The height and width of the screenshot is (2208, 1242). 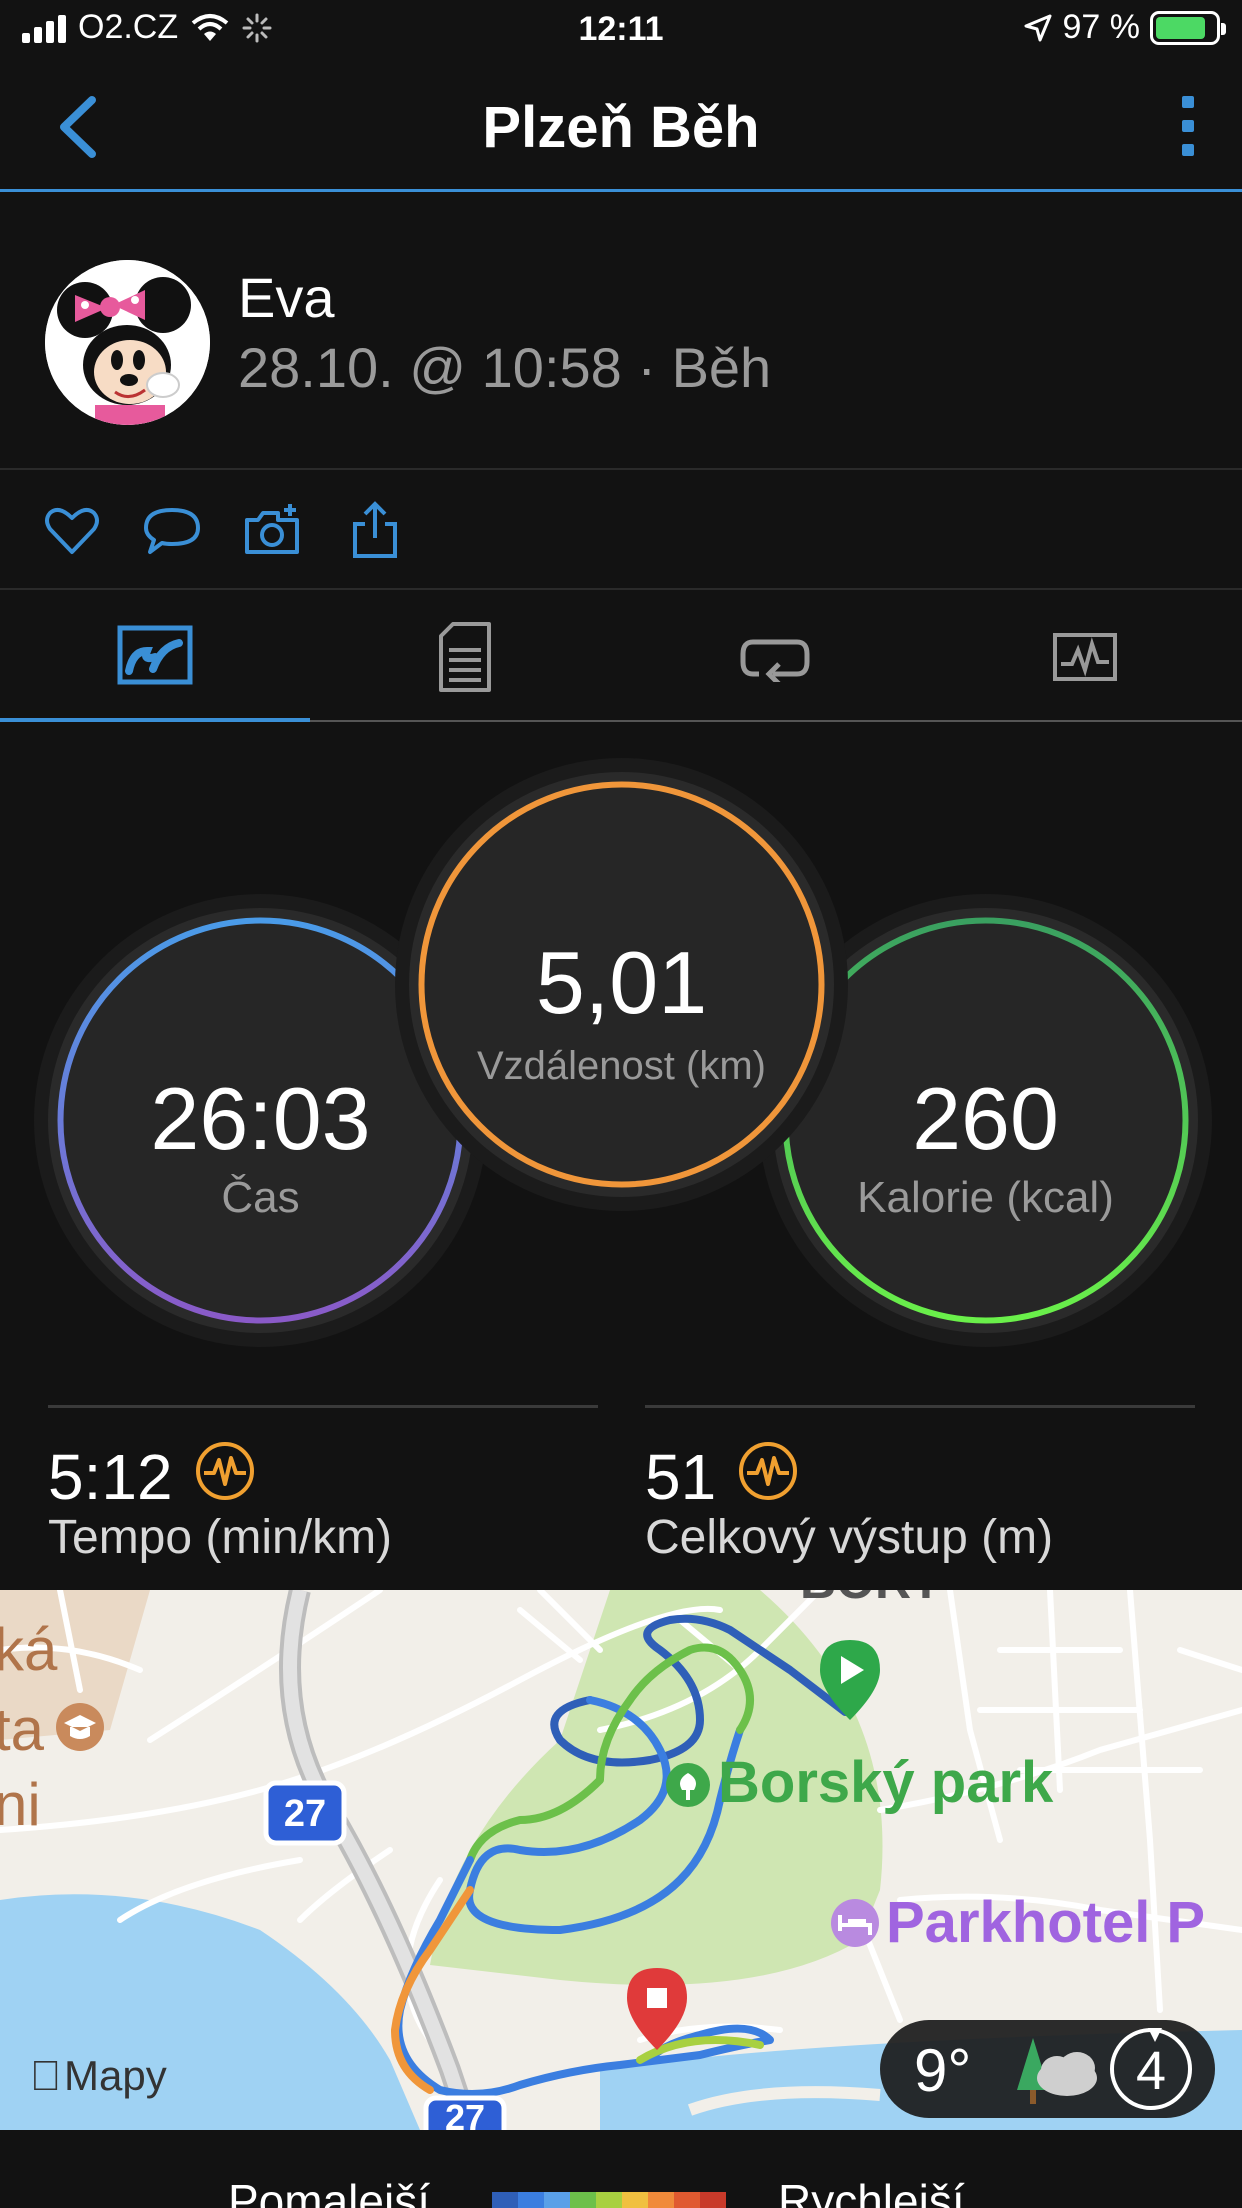 I want to click on wind-indicator: 4, so click(x=1151, y=2069).